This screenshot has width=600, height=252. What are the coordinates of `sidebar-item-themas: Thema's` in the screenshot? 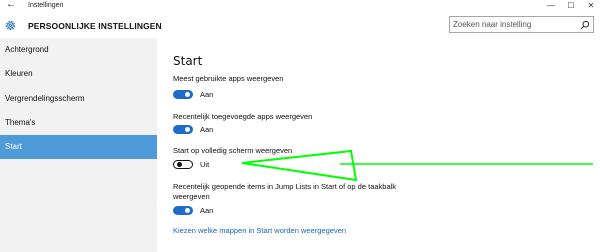 It's located at (78, 123).